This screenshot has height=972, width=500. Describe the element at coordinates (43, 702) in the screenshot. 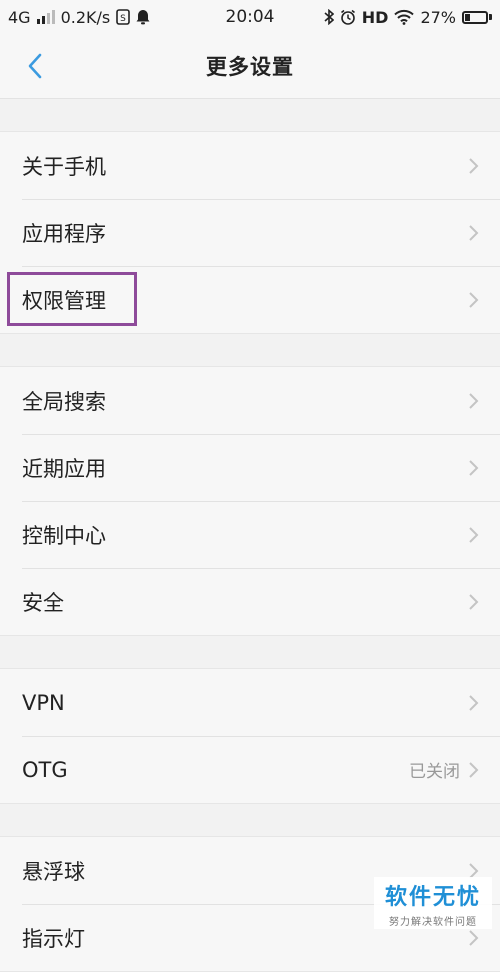

I see `row-label: VPN` at that location.